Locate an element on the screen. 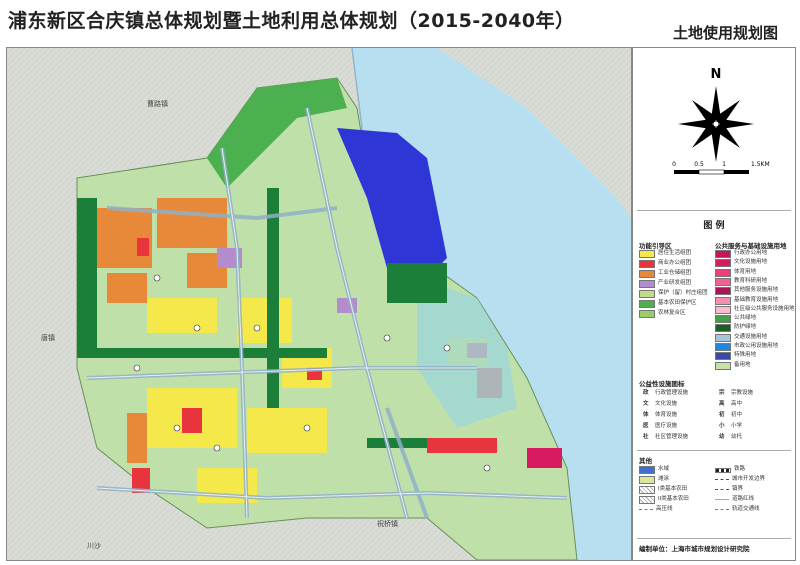 The height and width of the screenshot is (565, 800). legend-item: 医医疗设施 is located at coordinates (660, 426).